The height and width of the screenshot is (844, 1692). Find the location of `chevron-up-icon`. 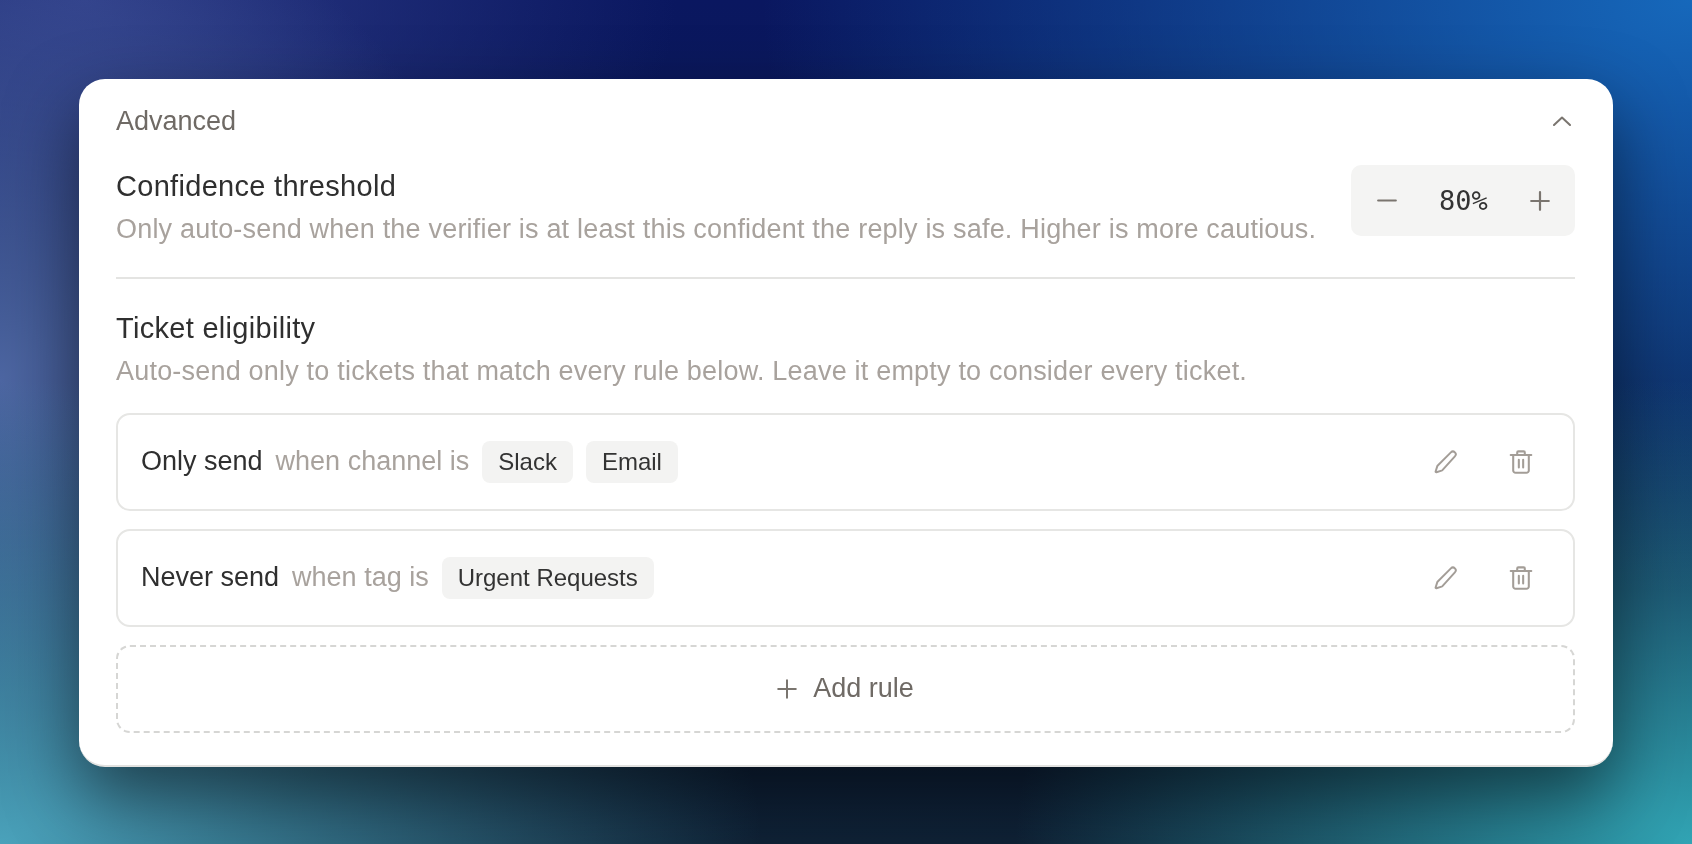

chevron-up-icon is located at coordinates (1562, 121).